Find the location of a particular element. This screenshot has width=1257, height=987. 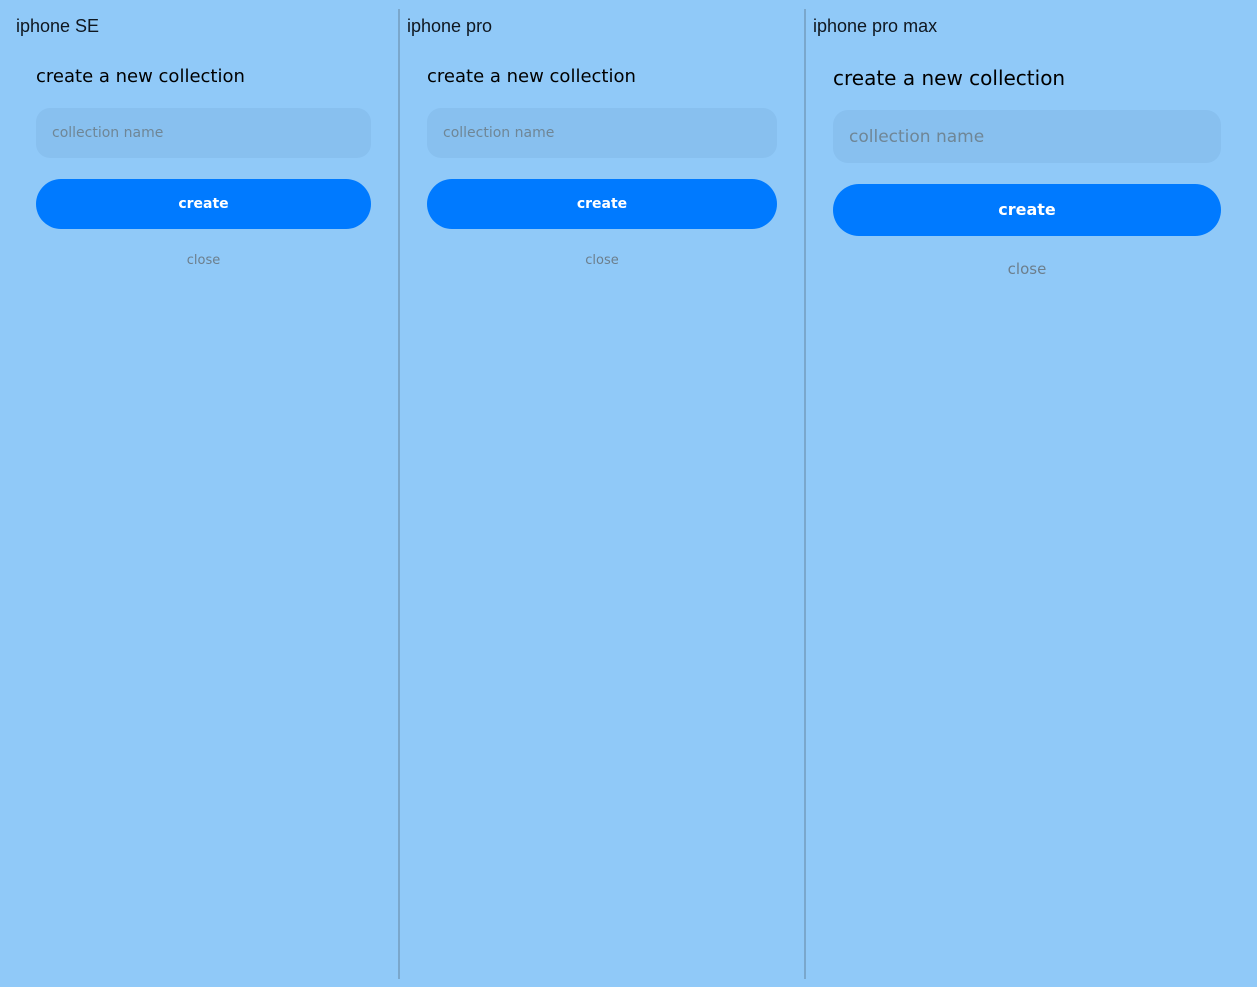

device-label: iphone pro is located at coordinates (450, 26).